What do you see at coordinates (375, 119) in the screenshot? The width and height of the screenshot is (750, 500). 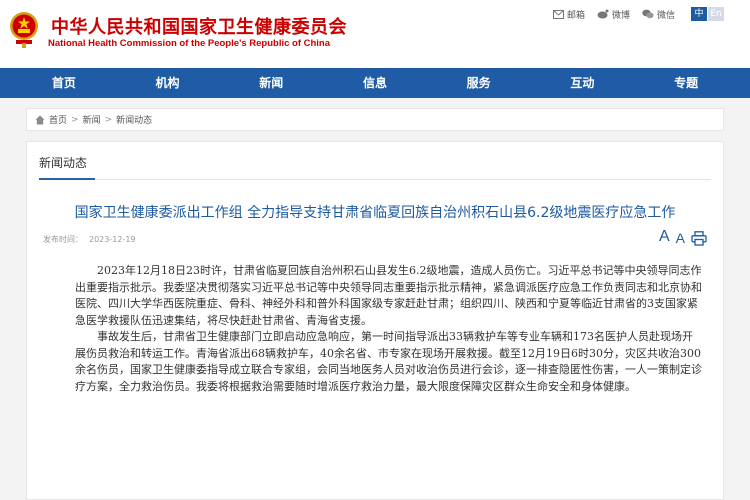 I see `breadcrumb: 首页 > 新闻 > 新闻动态` at bounding box center [375, 119].